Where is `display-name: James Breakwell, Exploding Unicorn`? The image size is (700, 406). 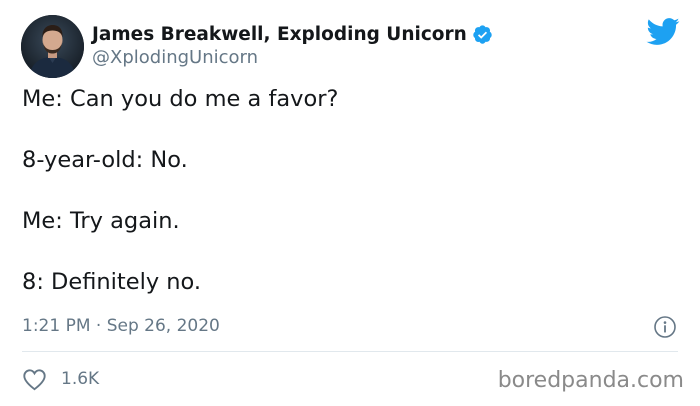 display-name: James Breakwell, Exploding Unicorn is located at coordinates (279, 34).